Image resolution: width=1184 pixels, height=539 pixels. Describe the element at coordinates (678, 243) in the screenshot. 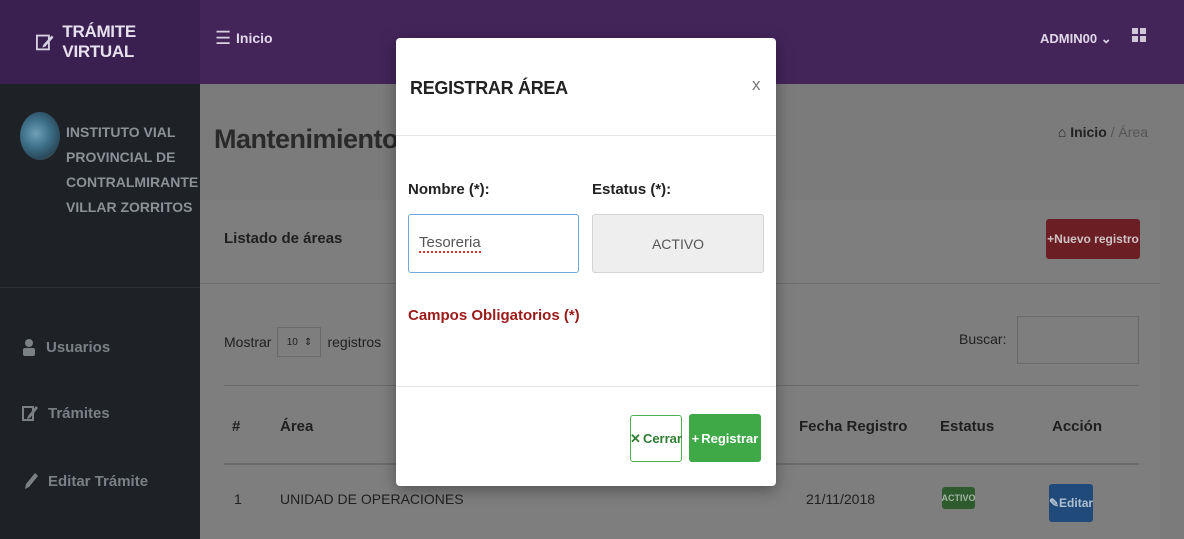

I see `status-field: ACTIVO` at that location.